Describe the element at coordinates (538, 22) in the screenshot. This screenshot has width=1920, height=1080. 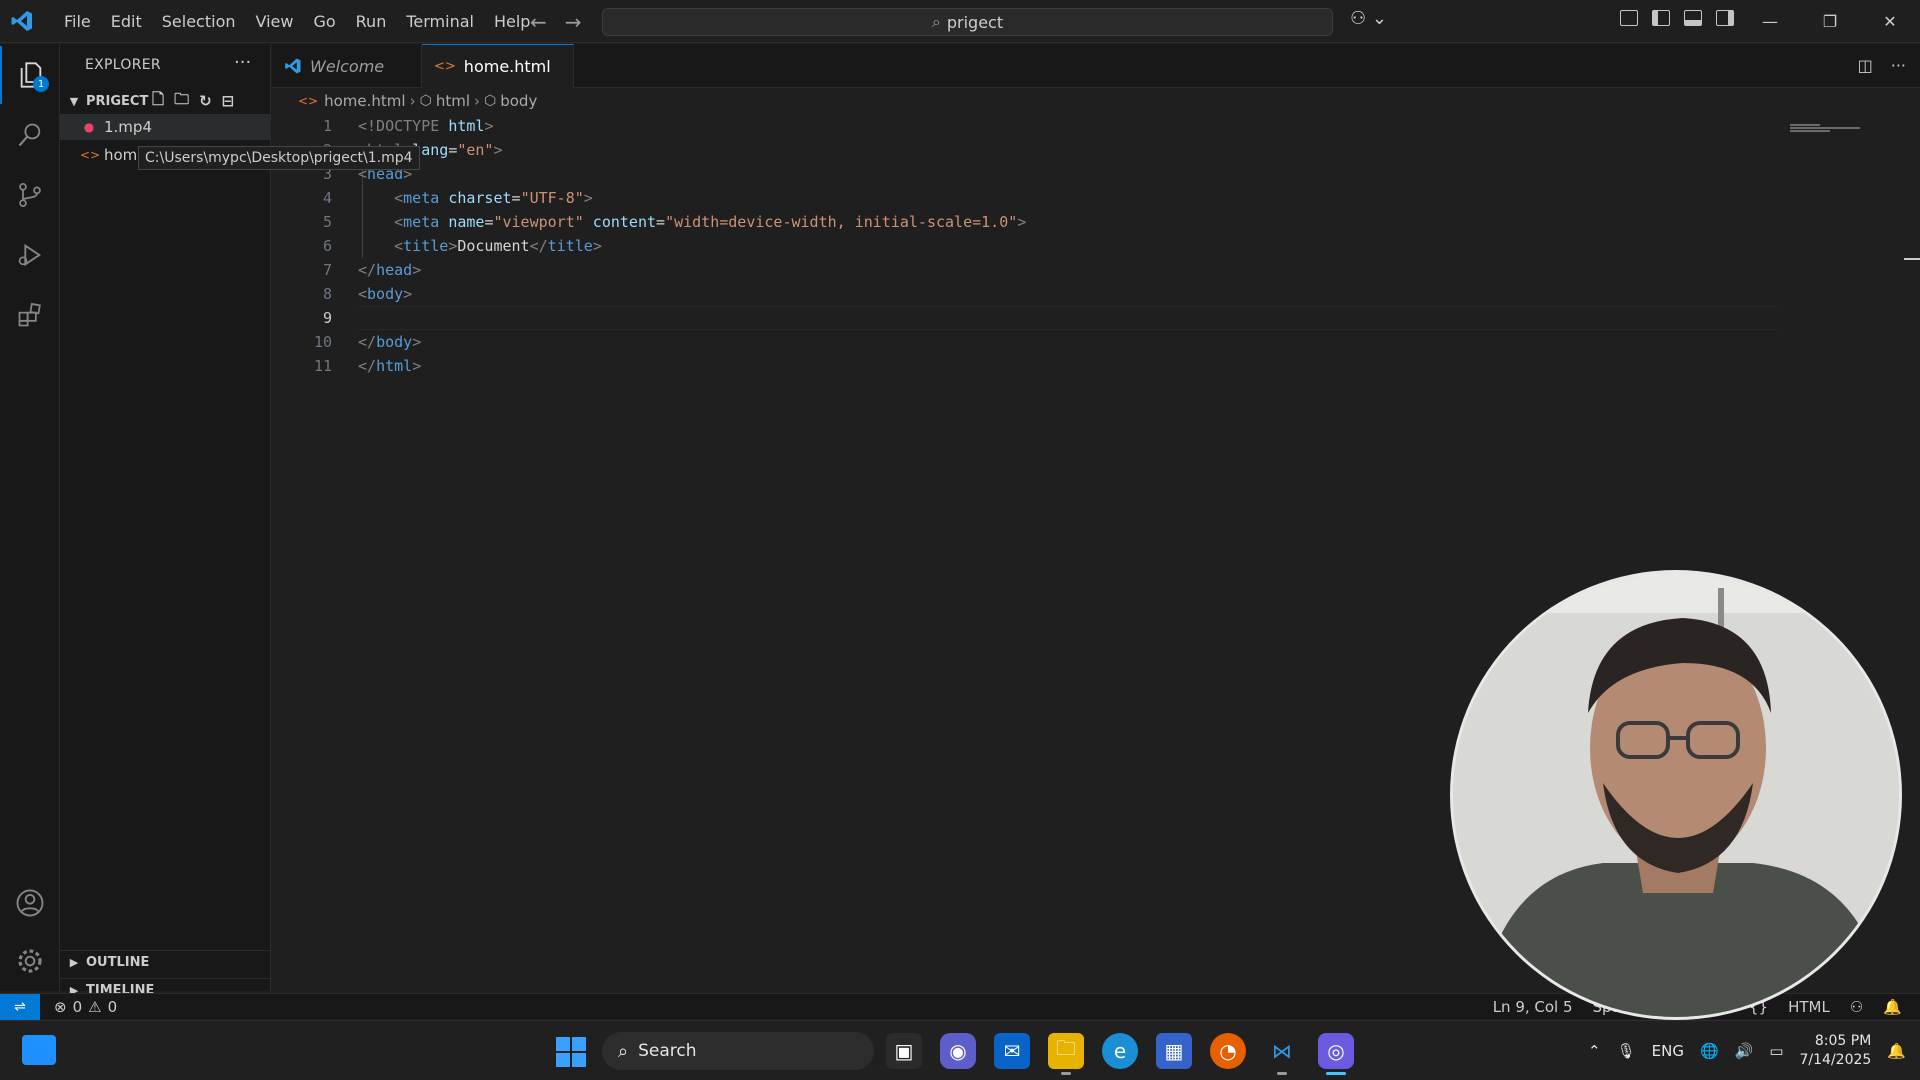
I see `back-arrow-icon: ←` at that location.